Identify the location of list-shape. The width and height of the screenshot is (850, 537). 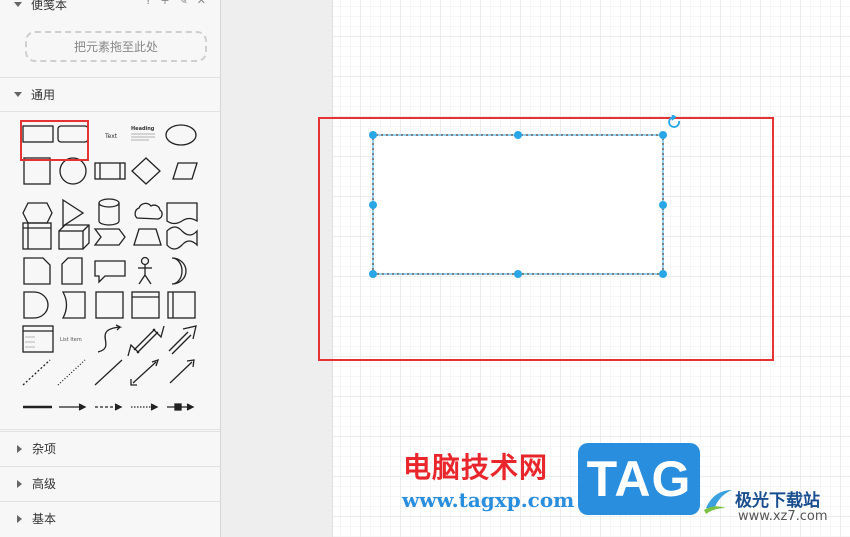
(38, 339).